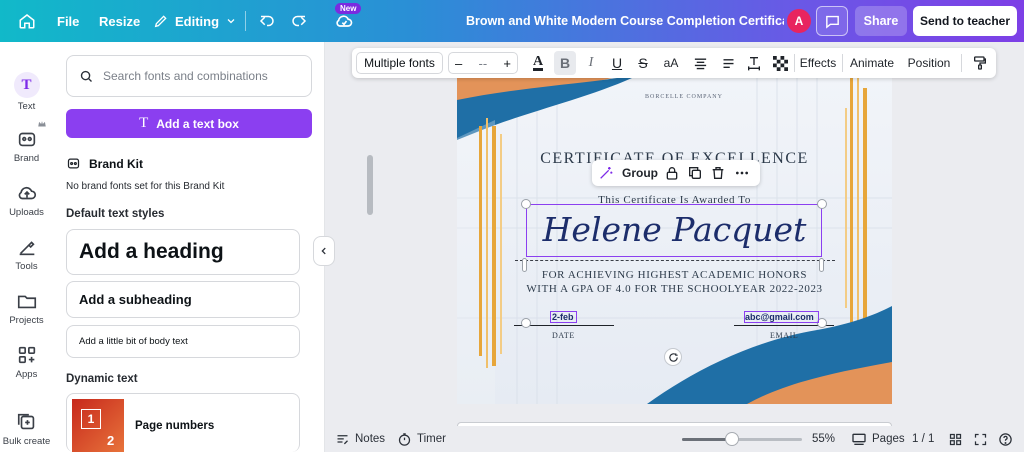 This screenshot has height=452, width=1024. Describe the element at coordinates (526, 323) in the screenshot. I see `resize-handle-bl` at that location.